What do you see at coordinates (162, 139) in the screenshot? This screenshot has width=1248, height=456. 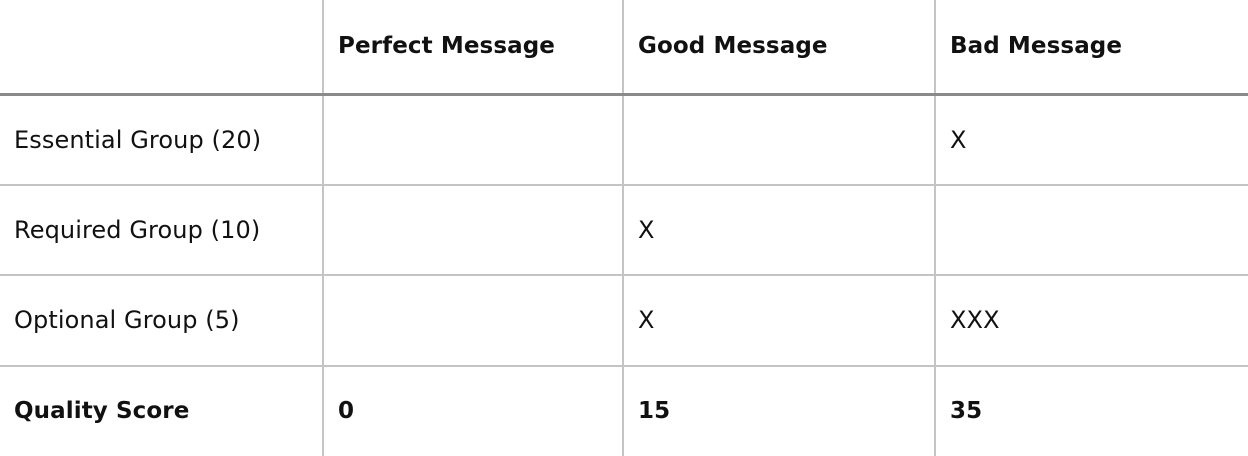 I see `row-label-essential-group: Essential Group (20)` at bounding box center [162, 139].